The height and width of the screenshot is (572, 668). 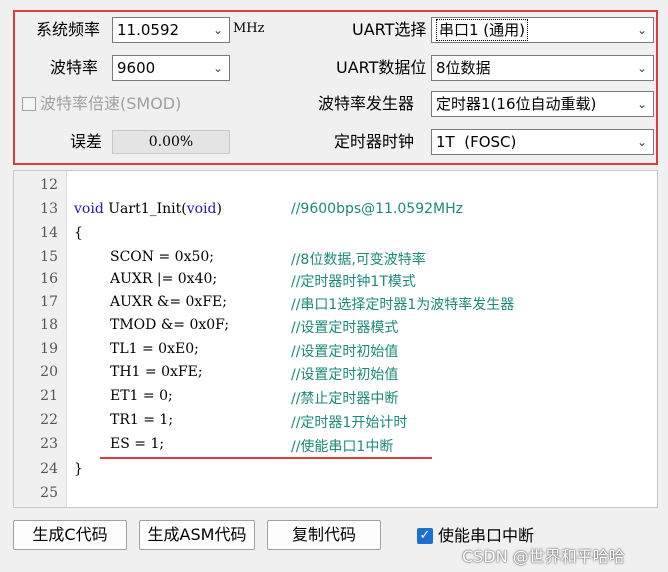 I want to click on line-number: 25, so click(x=49, y=493).